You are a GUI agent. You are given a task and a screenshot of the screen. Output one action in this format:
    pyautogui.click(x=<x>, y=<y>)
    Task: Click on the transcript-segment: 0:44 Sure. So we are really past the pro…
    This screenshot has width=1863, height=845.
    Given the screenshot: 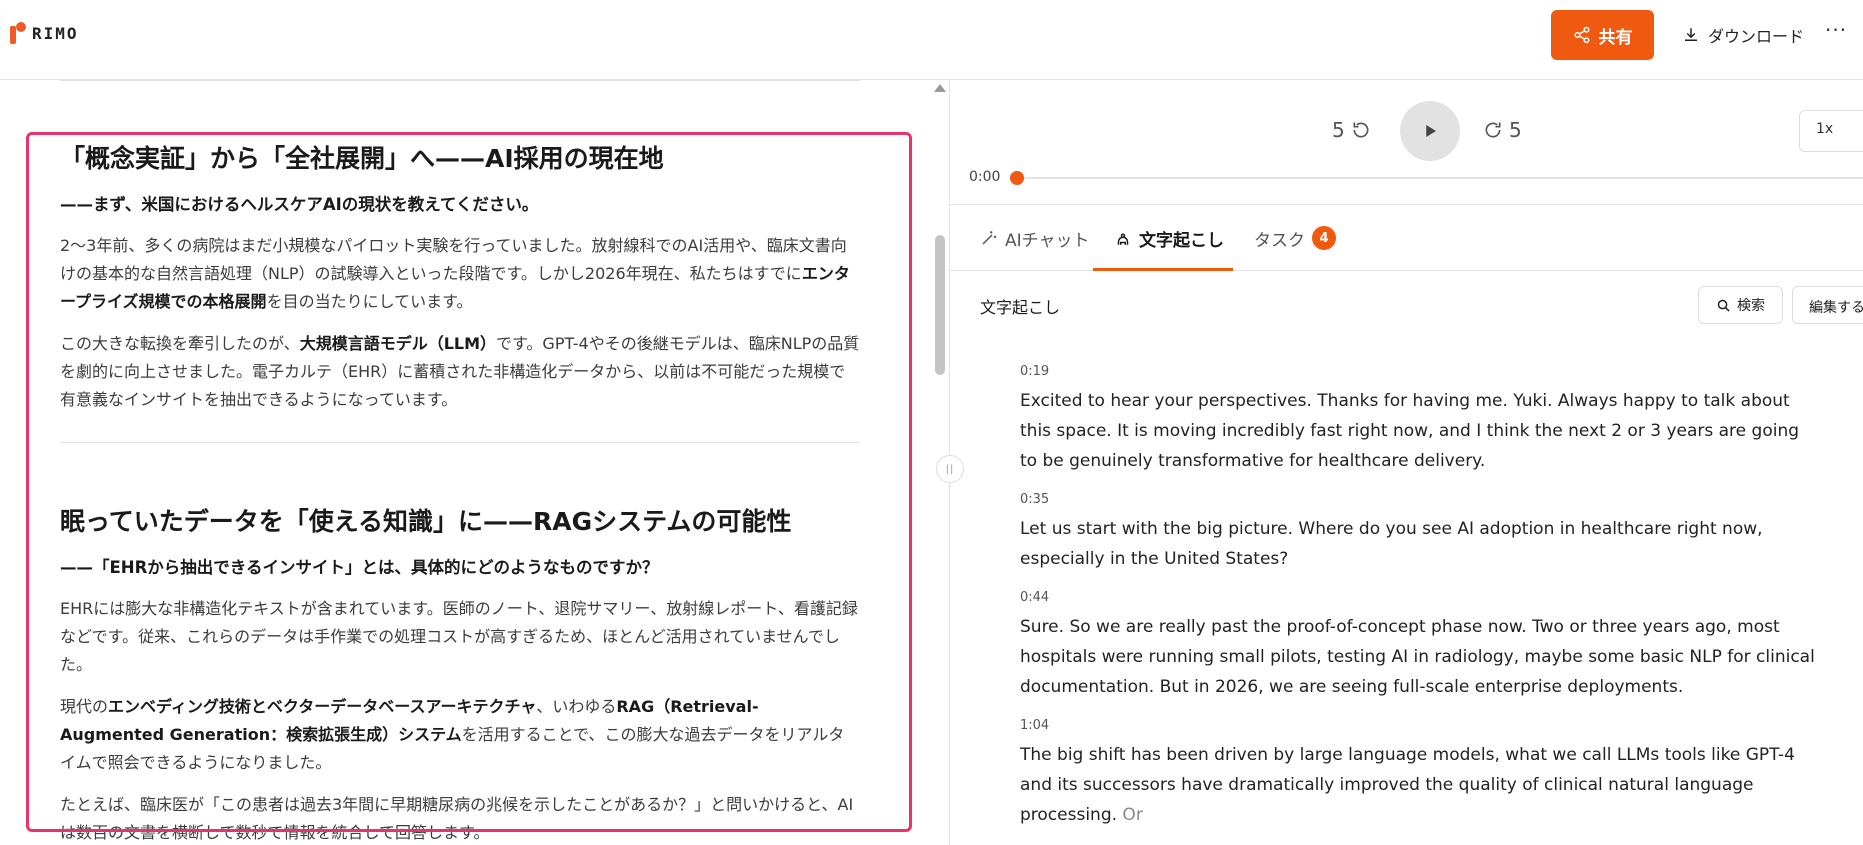 What is the action you would take?
    pyautogui.click(x=1420, y=643)
    